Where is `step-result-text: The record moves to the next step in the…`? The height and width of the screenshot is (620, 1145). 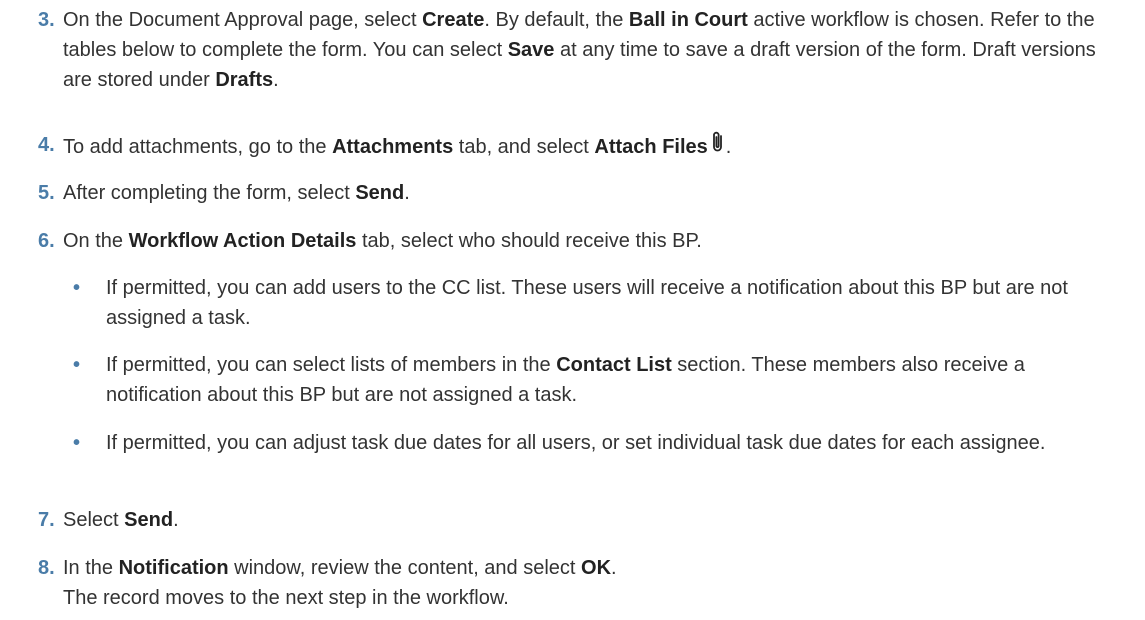 step-result-text: The record moves to the next step in the… is located at coordinates (286, 598).